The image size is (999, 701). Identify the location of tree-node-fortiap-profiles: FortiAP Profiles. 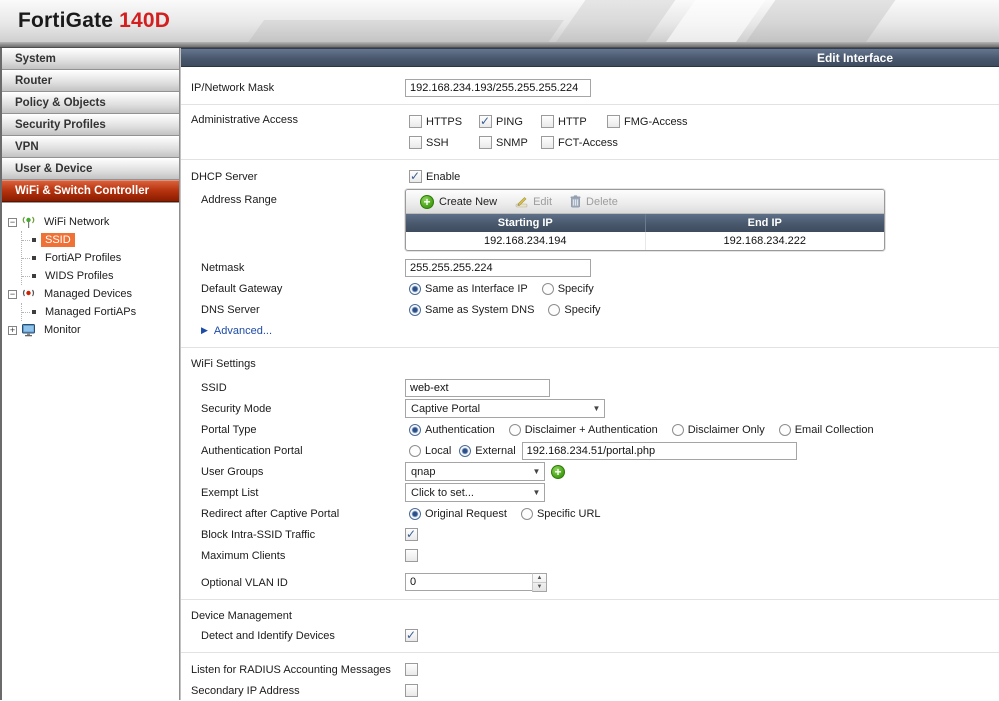
(99, 258).